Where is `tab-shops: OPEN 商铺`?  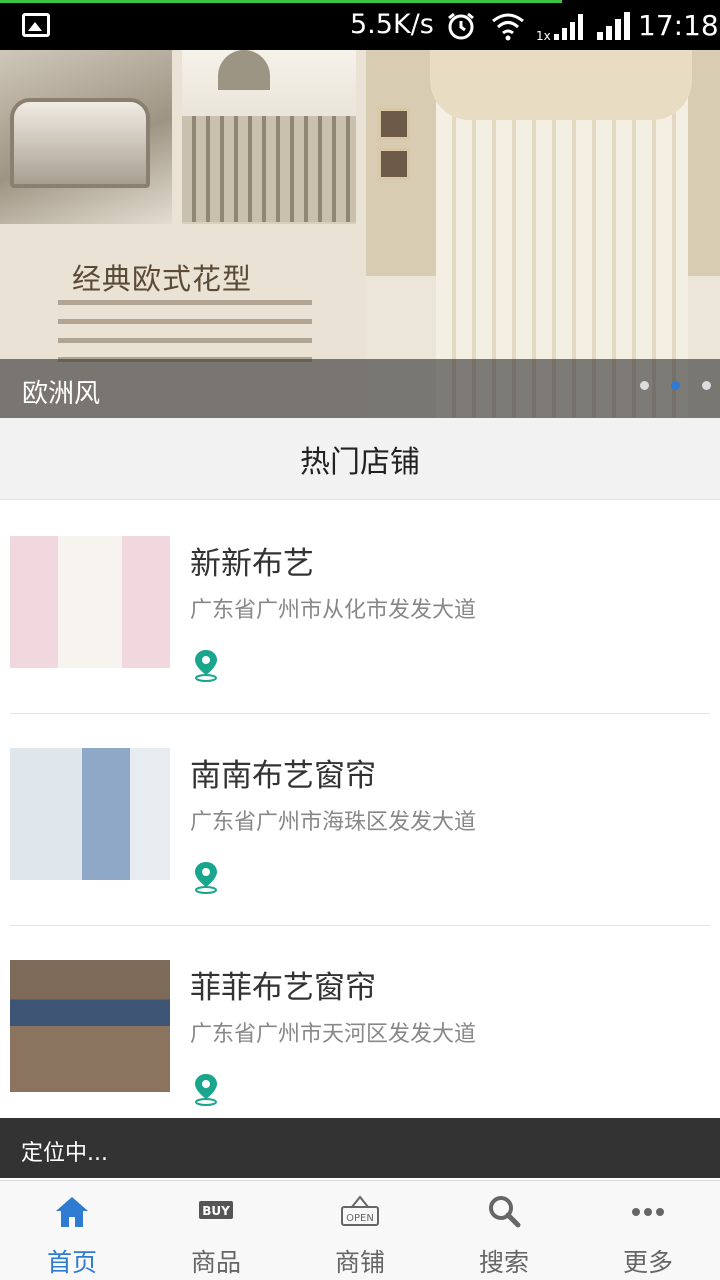 tab-shops: OPEN 商铺 is located at coordinates (360, 1230).